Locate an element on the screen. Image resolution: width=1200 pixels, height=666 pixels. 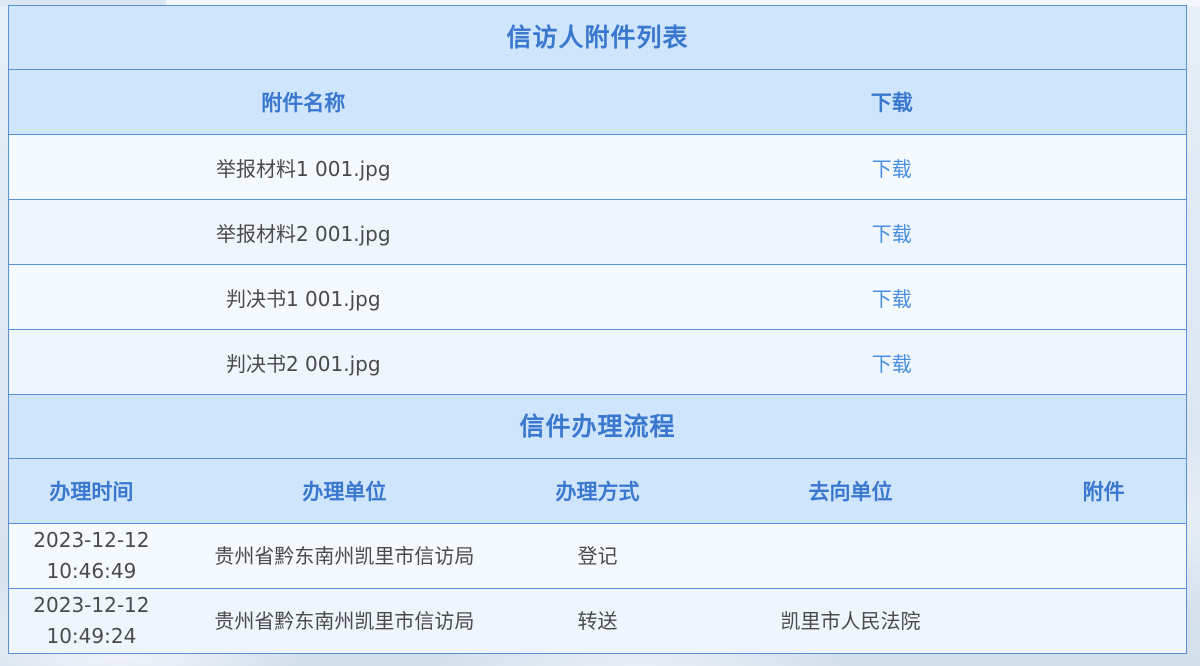
process-method-header: 办理方式 is located at coordinates (597, 491).